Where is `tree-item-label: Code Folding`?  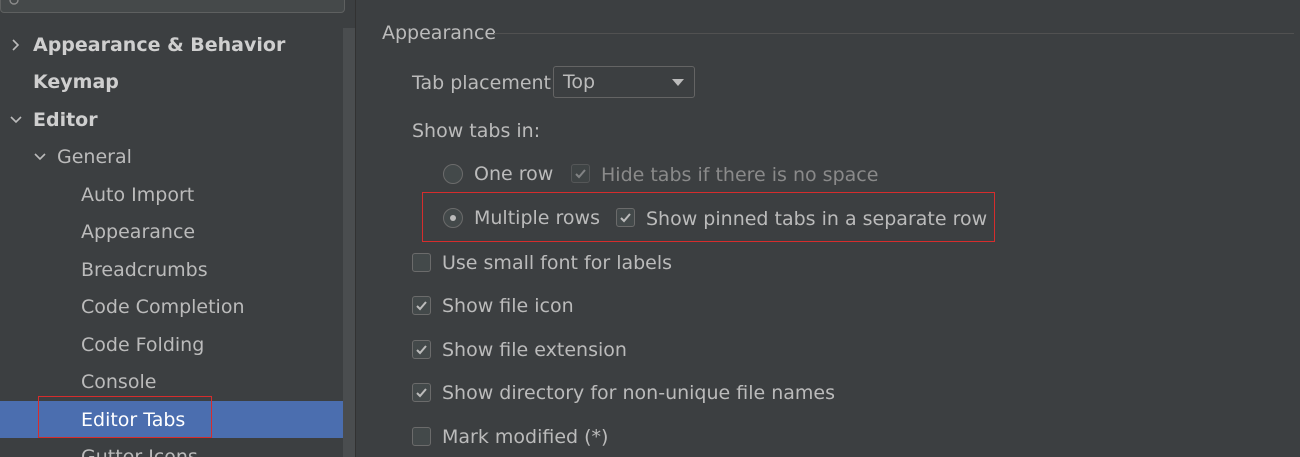
tree-item-label: Code Folding is located at coordinates (143, 344).